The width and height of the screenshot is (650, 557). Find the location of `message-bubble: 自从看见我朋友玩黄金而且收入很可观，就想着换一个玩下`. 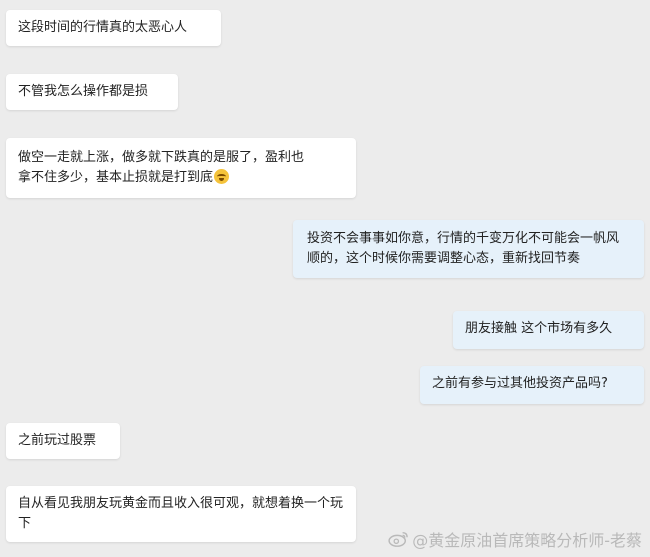

message-bubble: 自从看见我朋友玩黄金而且收入很可观，就想着换一个玩下 is located at coordinates (181, 514).